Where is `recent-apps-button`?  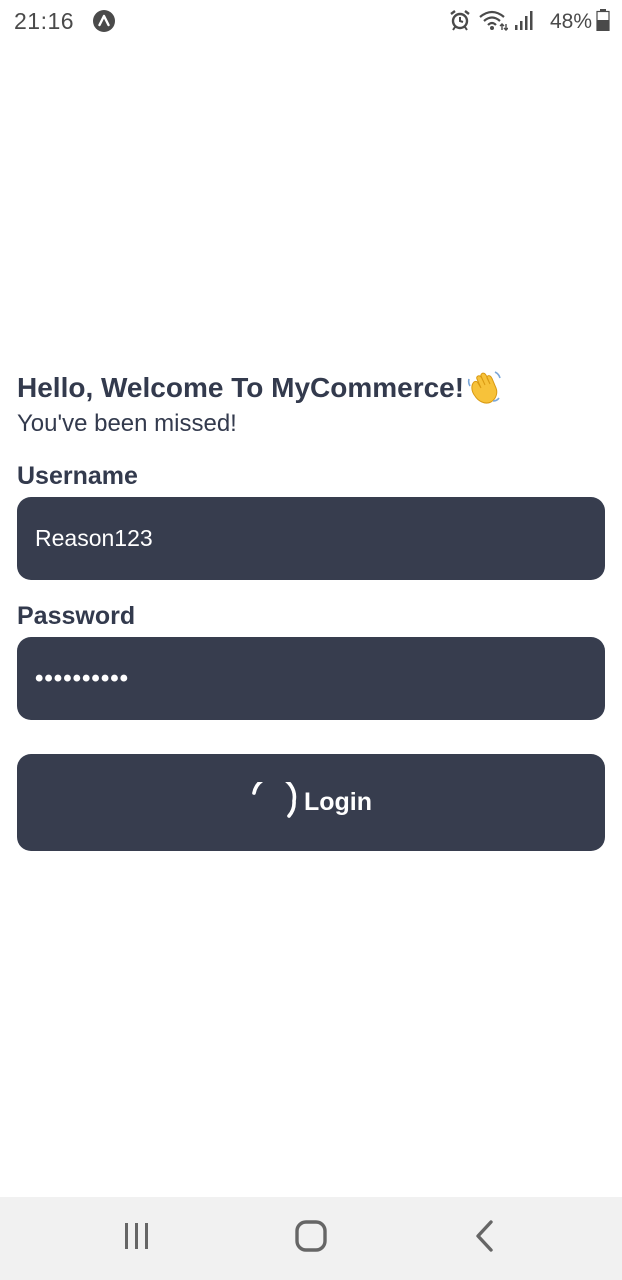
recent-apps-button is located at coordinates (137, 1238).